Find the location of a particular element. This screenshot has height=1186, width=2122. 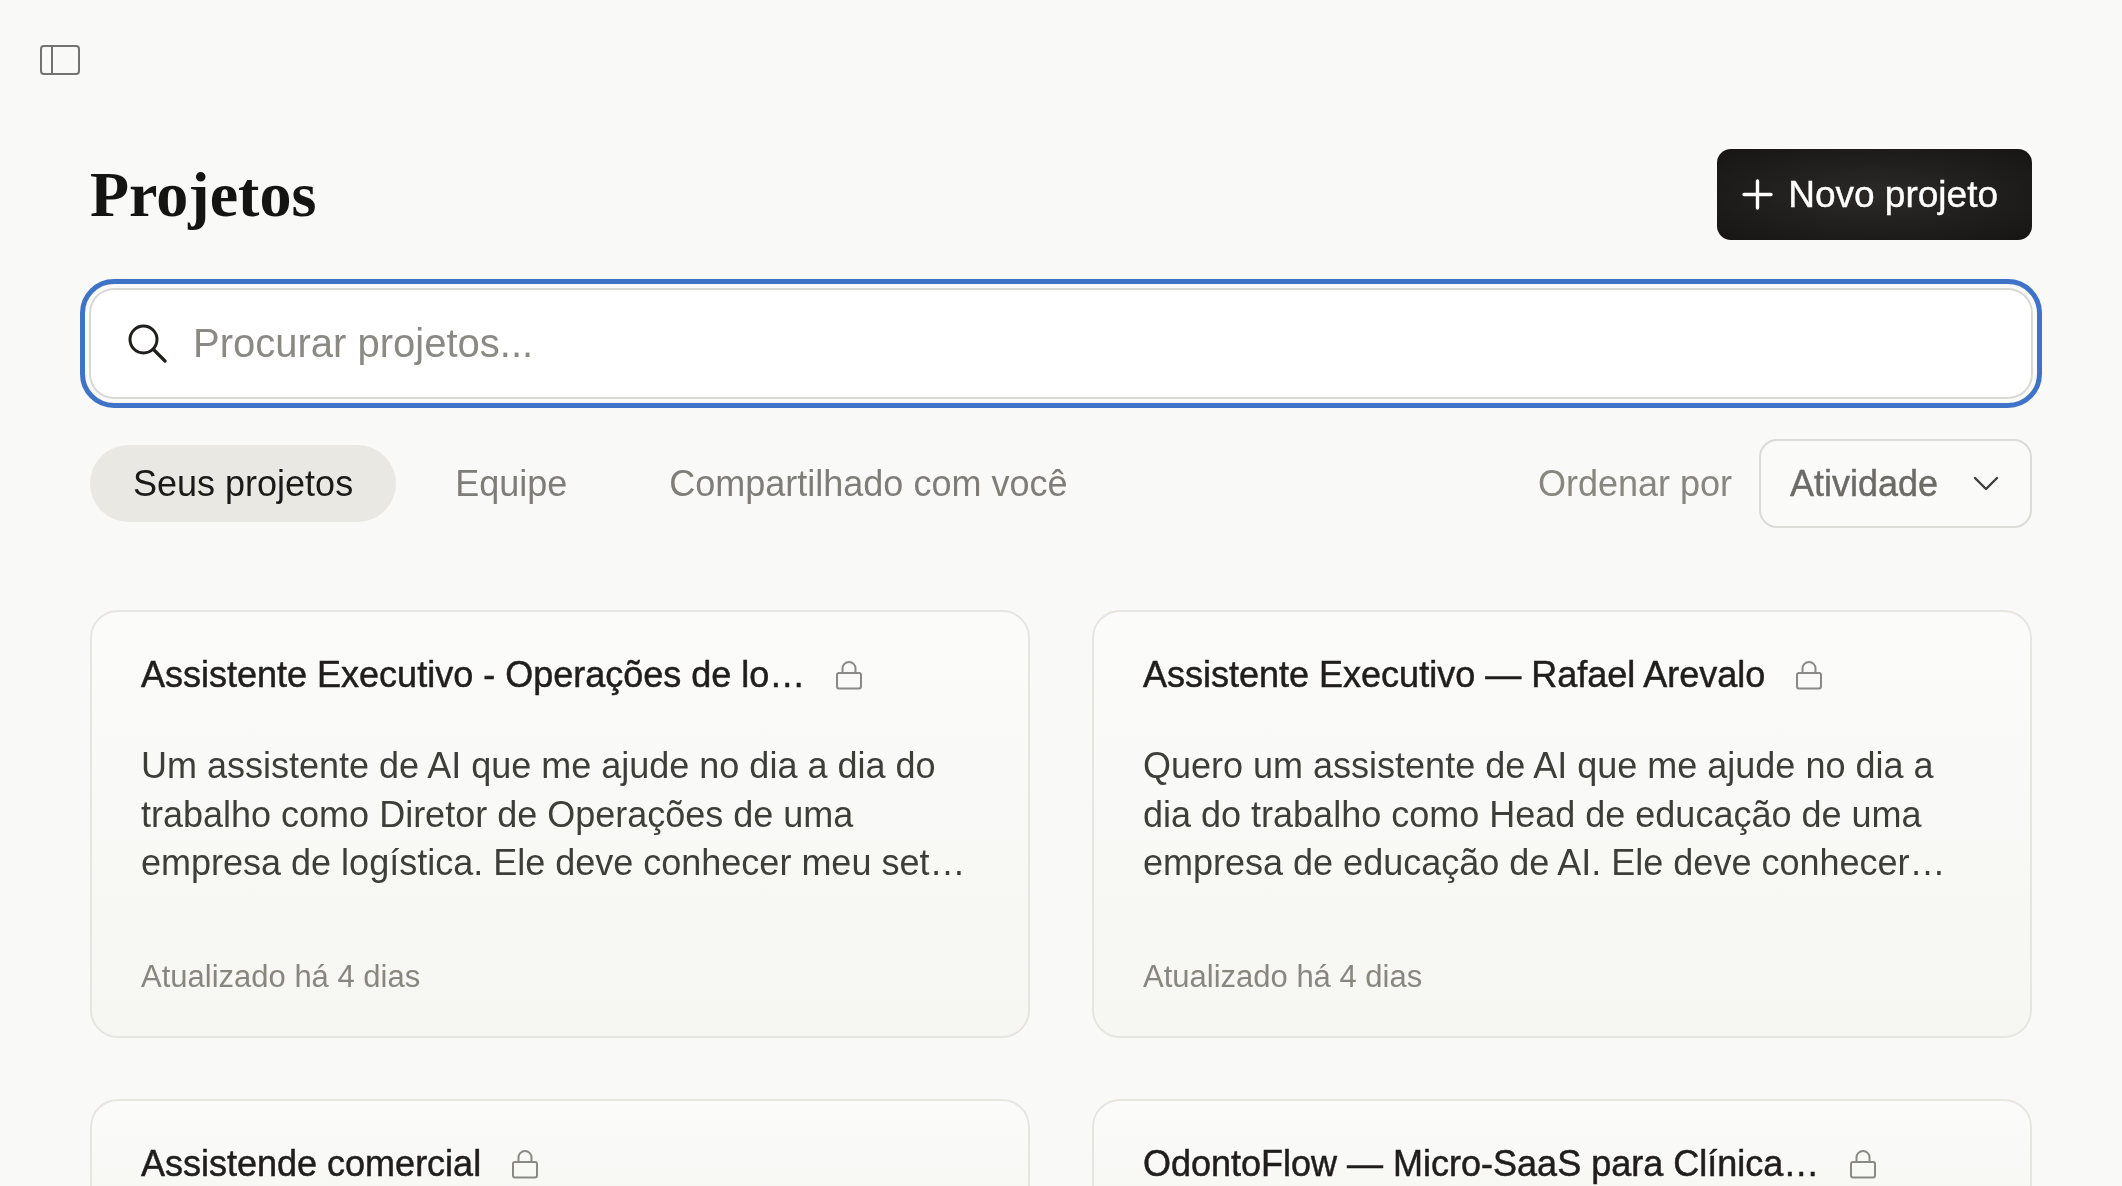

project-title: Assistente Executivo — Rafael Arevalo is located at coordinates (1454, 675).